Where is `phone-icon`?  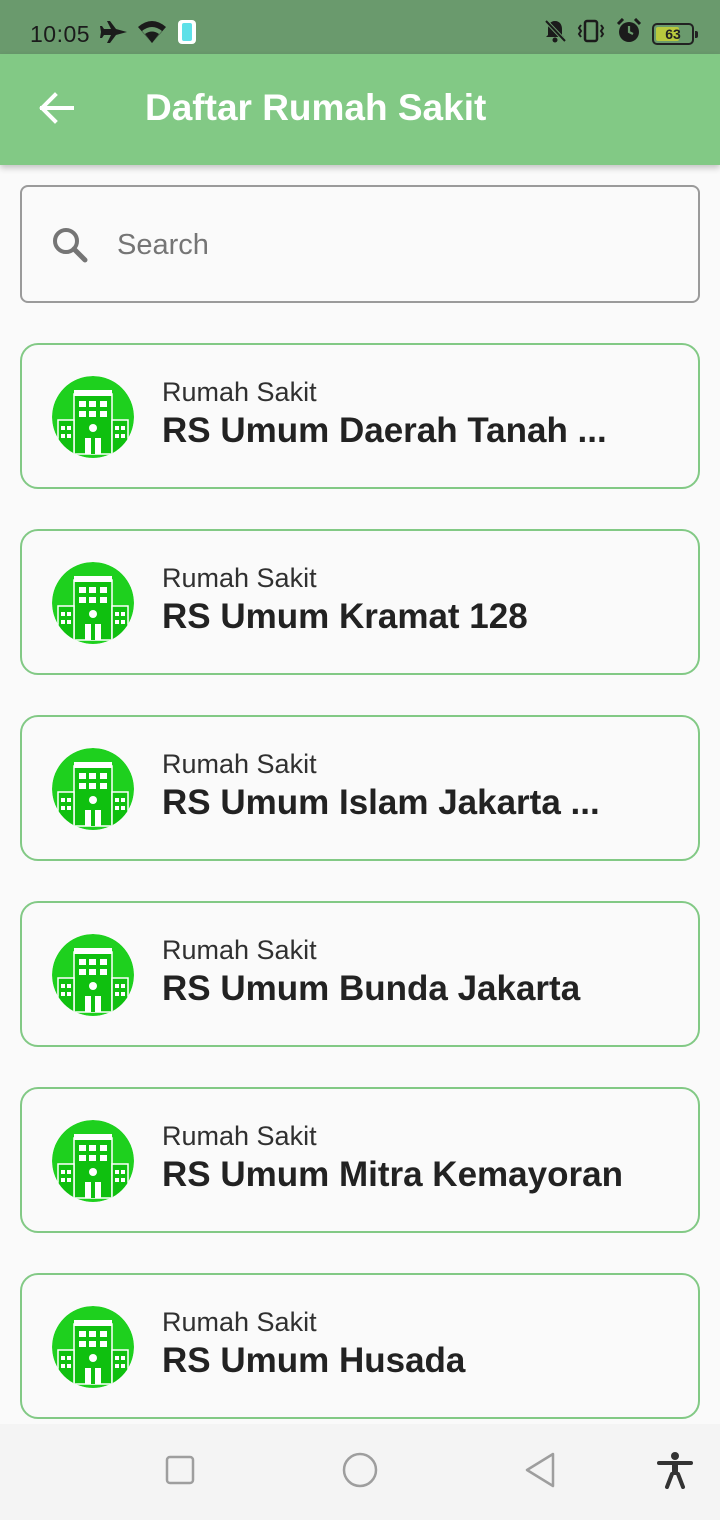
phone-icon is located at coordinates (187, 34).